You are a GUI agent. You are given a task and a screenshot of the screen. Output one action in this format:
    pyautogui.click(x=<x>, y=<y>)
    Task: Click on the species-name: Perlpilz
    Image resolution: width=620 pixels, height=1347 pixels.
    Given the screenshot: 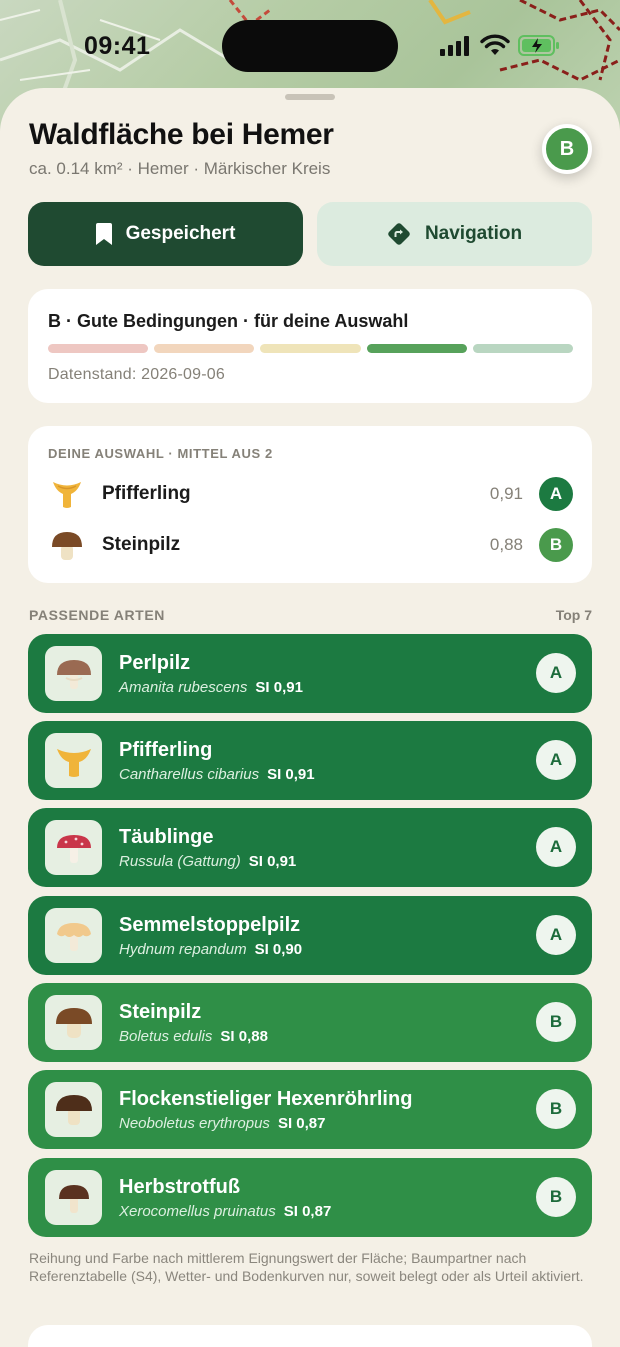 What is the action you would take?
    pyautogui.click(x=155, y=663)
    